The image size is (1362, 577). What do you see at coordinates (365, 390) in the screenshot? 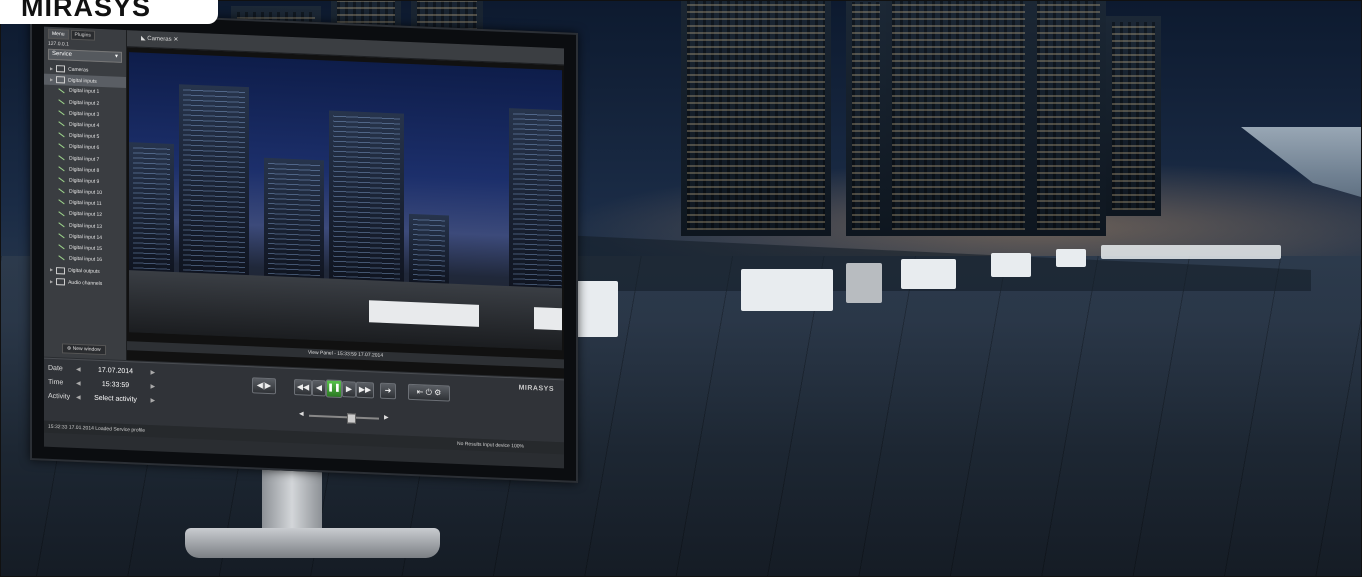
I see `forward-fast-icon: ▶▶` at bounding box center [365, 390].